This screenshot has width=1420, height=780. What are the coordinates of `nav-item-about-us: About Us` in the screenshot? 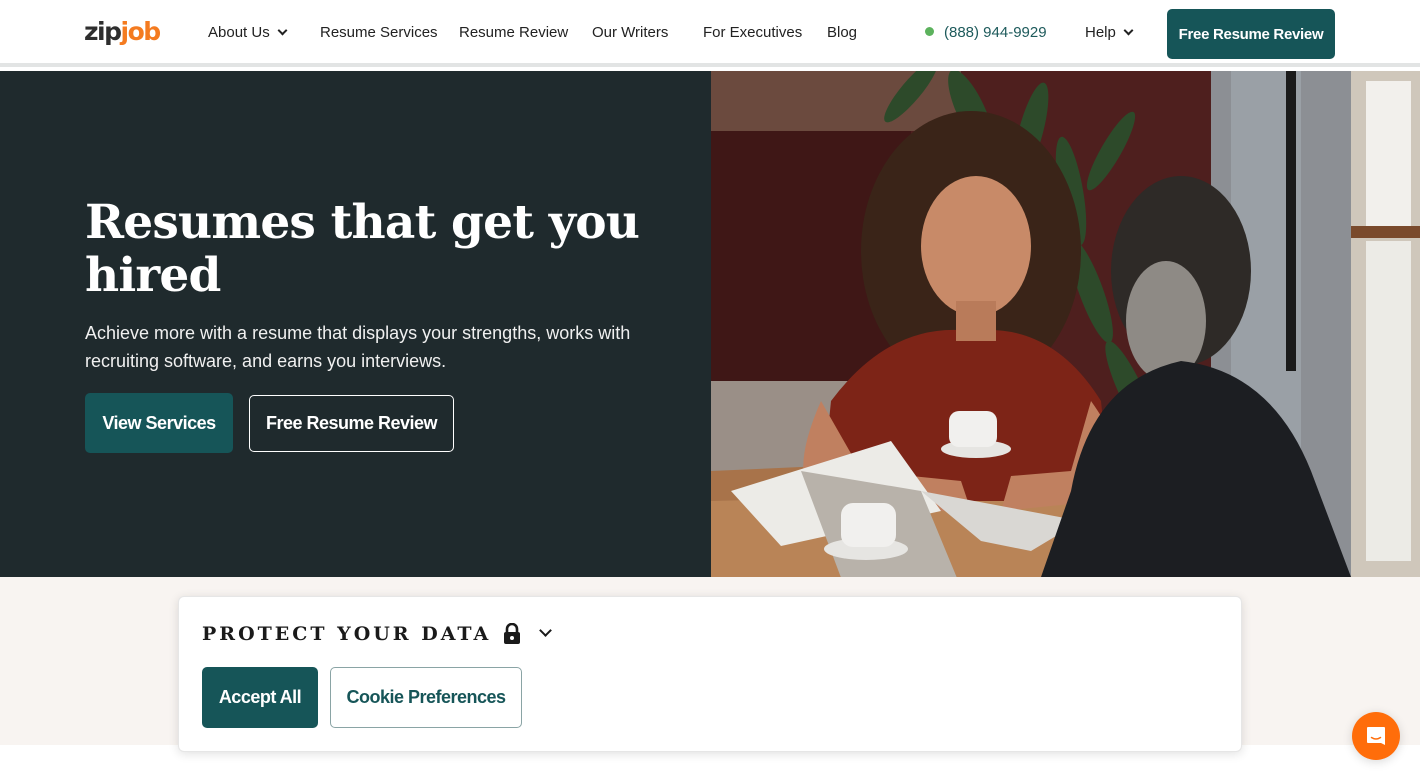 It's located at (248, 33).